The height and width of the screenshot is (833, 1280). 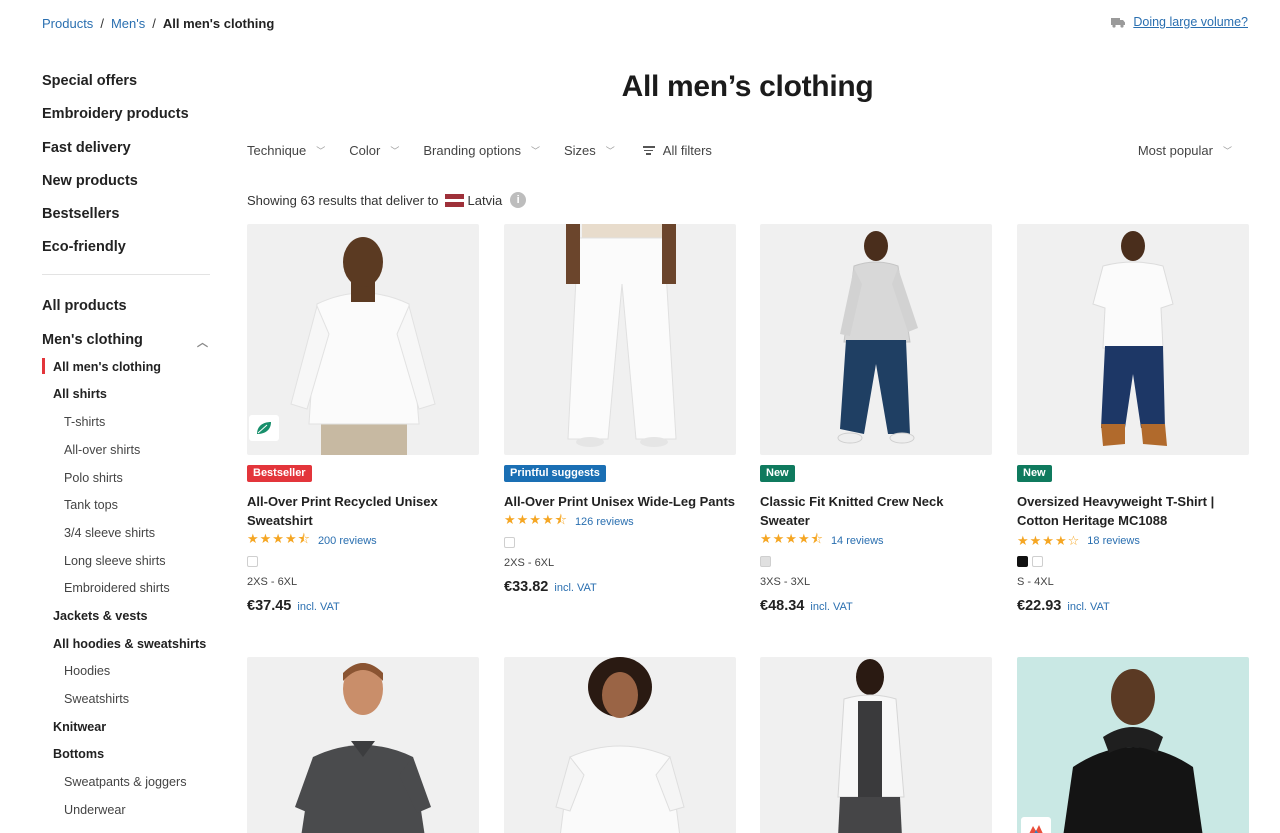 What do you see at coordinates (347, 541) in the screenshot?
I see `reviews-link: 200 reviews` at bounding box center [347, 541].